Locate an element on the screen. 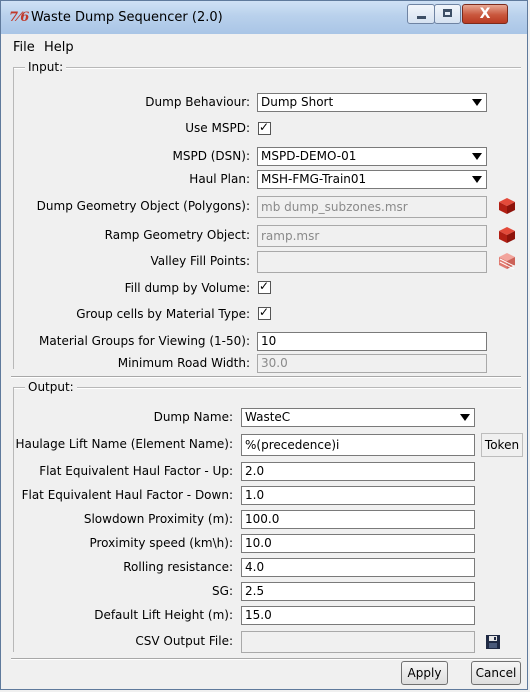 Image resolution: width=530 pixels, height=692 pixels. token-button: Token is located at coordinates (502, 445).